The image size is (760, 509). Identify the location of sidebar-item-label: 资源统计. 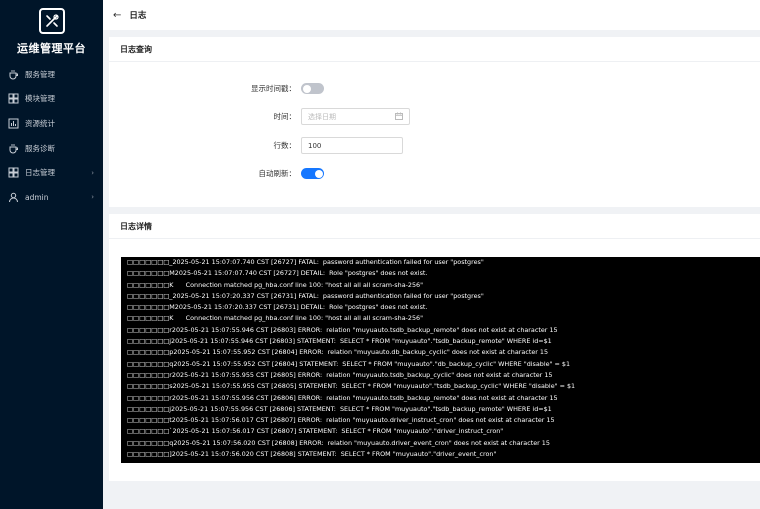
(40, 123).